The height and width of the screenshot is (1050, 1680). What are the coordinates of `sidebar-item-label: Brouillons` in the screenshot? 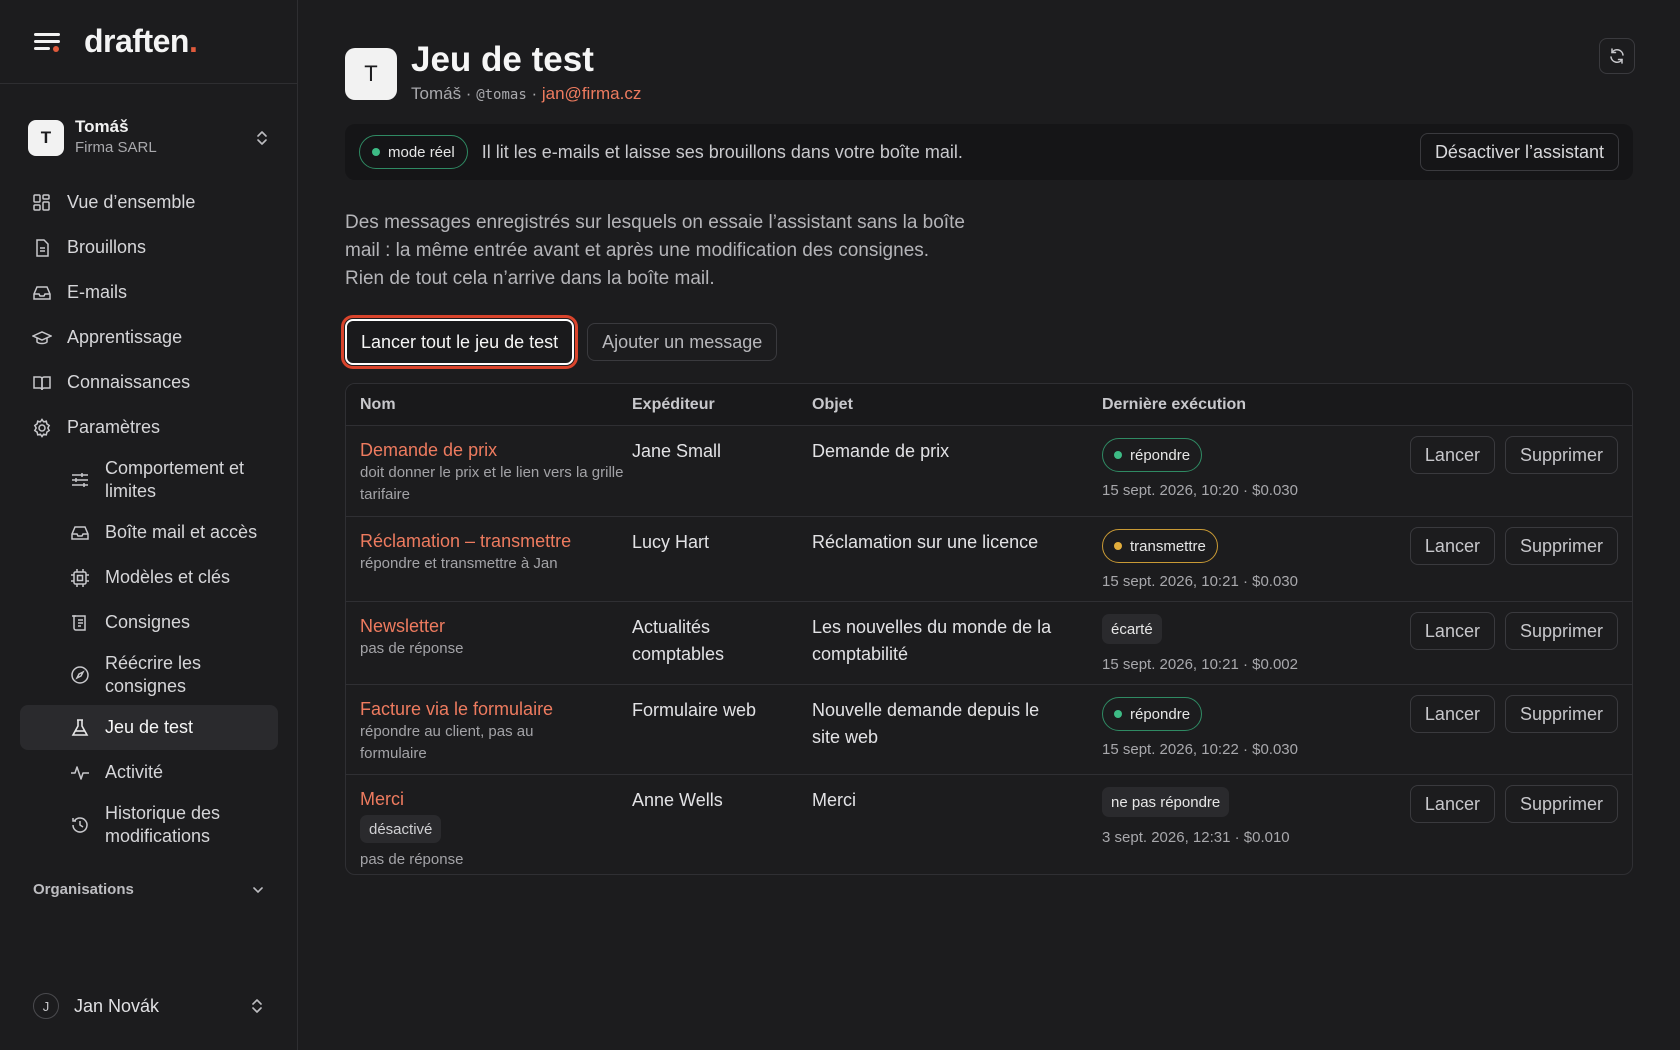 It's located at (107, 247).